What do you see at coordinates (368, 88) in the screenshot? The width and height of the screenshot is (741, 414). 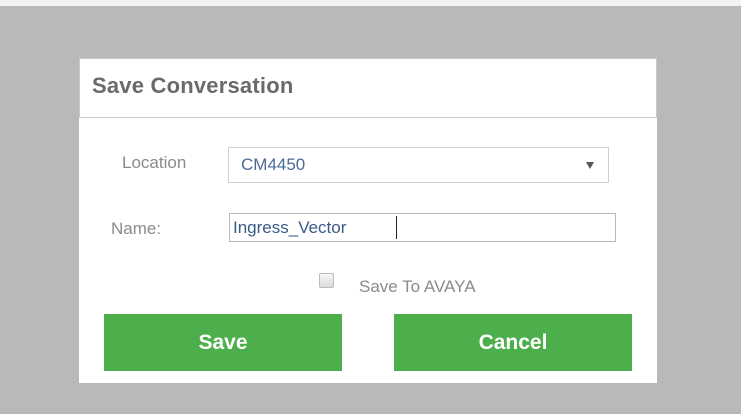 I see `dialog-header: Save Conversation` at bounding box center [368, 88].